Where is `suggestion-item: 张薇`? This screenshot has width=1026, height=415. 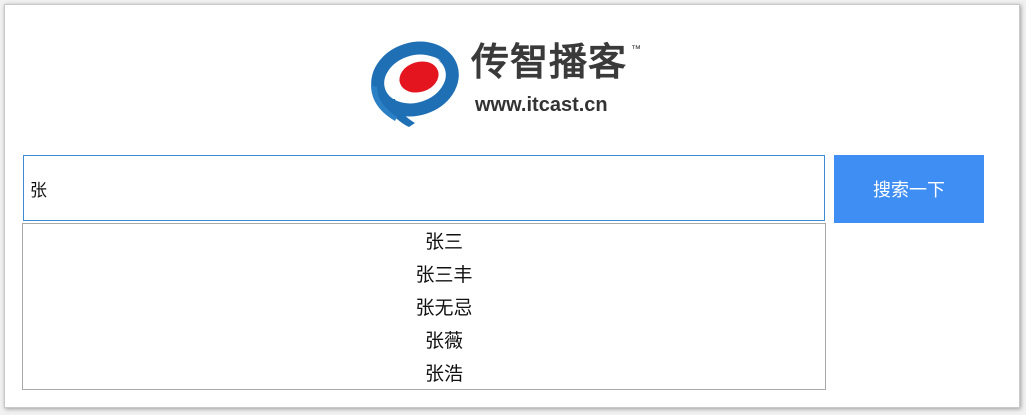 suggestion-item: 张薇 is located at coordinates (444, 341).